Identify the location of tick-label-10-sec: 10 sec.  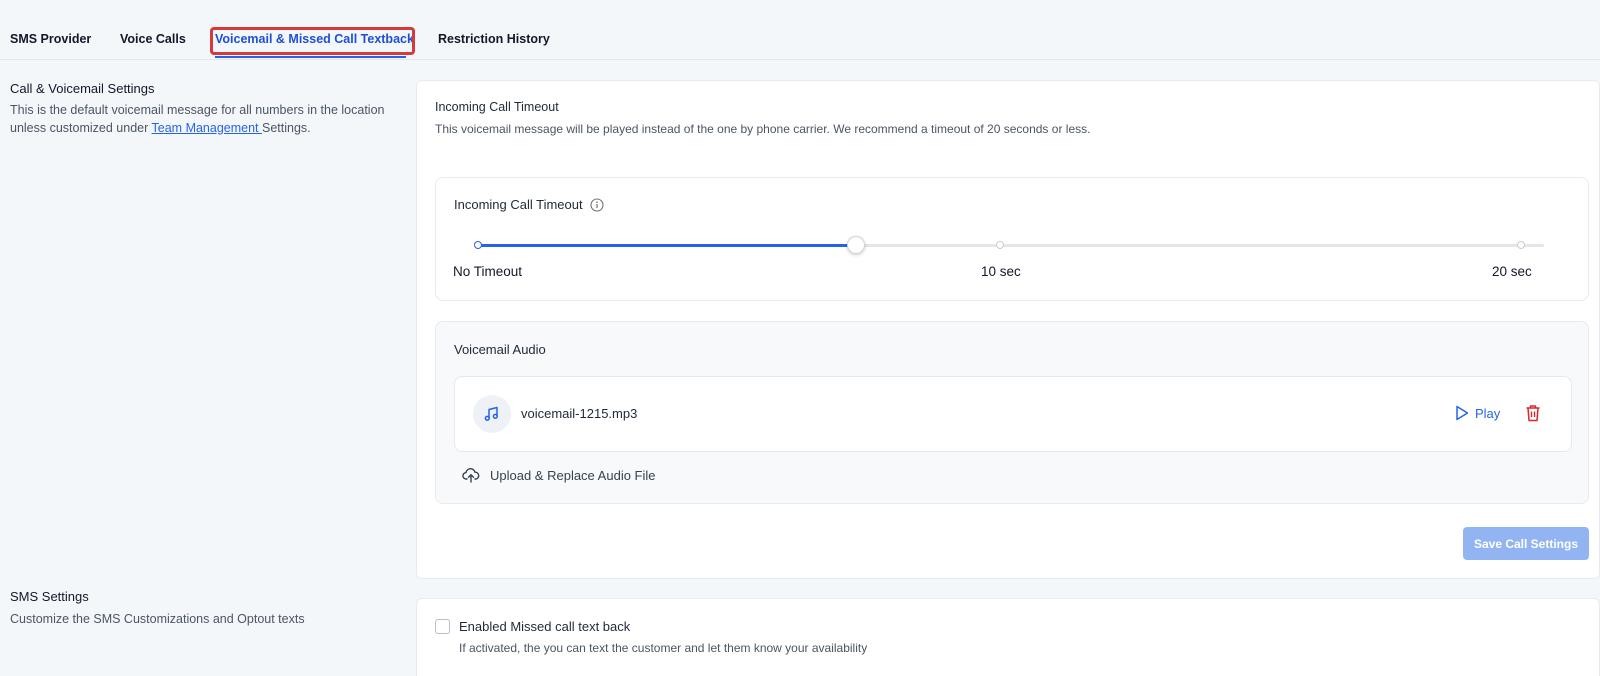
(1001, 271).